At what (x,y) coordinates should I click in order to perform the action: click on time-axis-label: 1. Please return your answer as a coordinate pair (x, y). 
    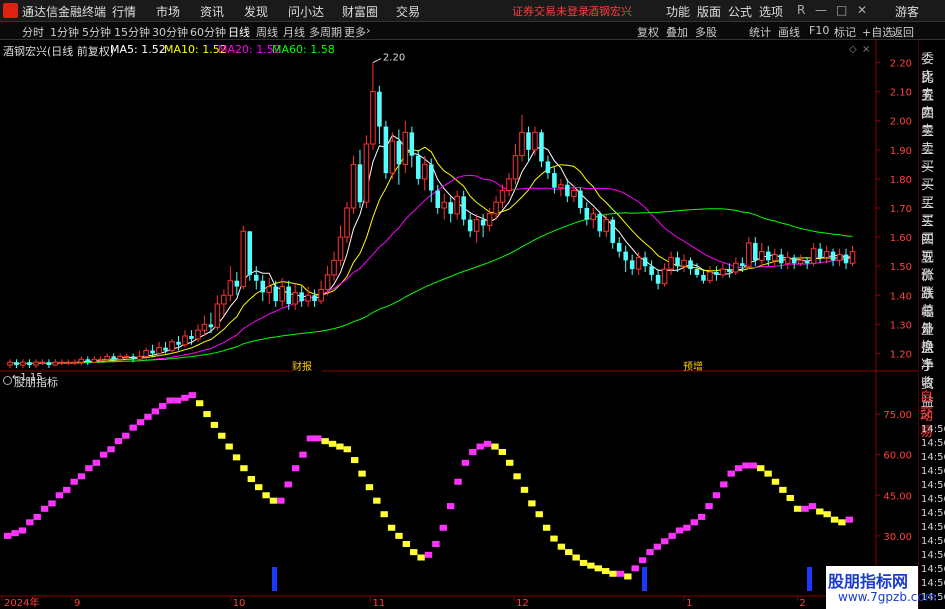
    Looking at the image, I should click on (689, 603).